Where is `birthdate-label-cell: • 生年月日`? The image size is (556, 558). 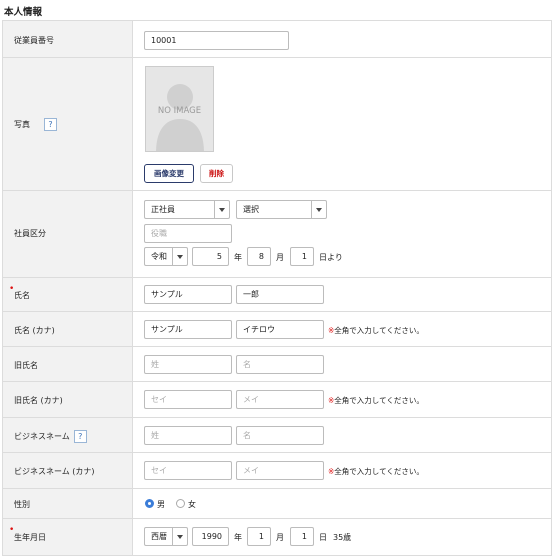 birthdate-label-cell: • 生年月日 is located at coordinates (68, 537).